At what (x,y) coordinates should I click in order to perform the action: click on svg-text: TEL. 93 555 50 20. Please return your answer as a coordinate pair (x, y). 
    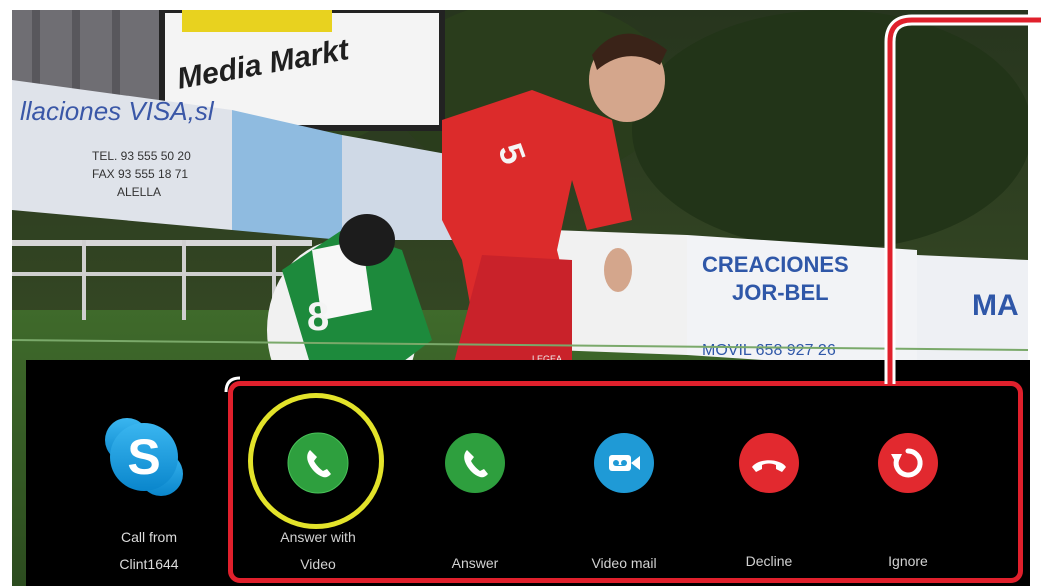
    Looking at the image, I should click on (141, 156).